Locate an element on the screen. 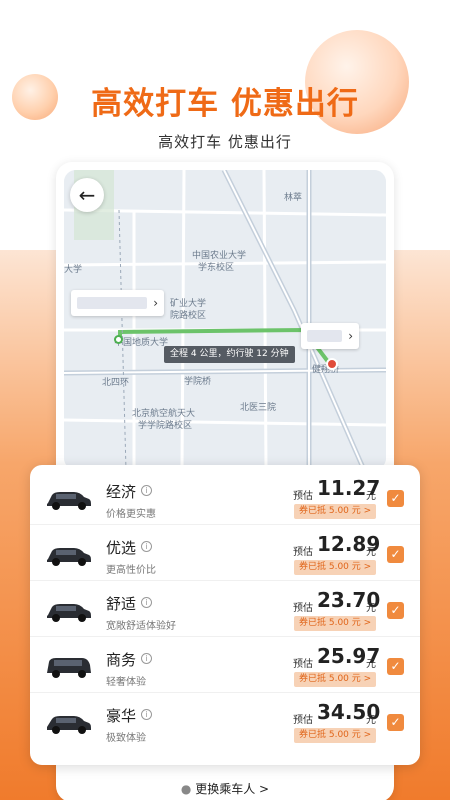 This screenshot has width=450, height=800. ride-desc: 极致体验 is located at coordinates (126, 738).